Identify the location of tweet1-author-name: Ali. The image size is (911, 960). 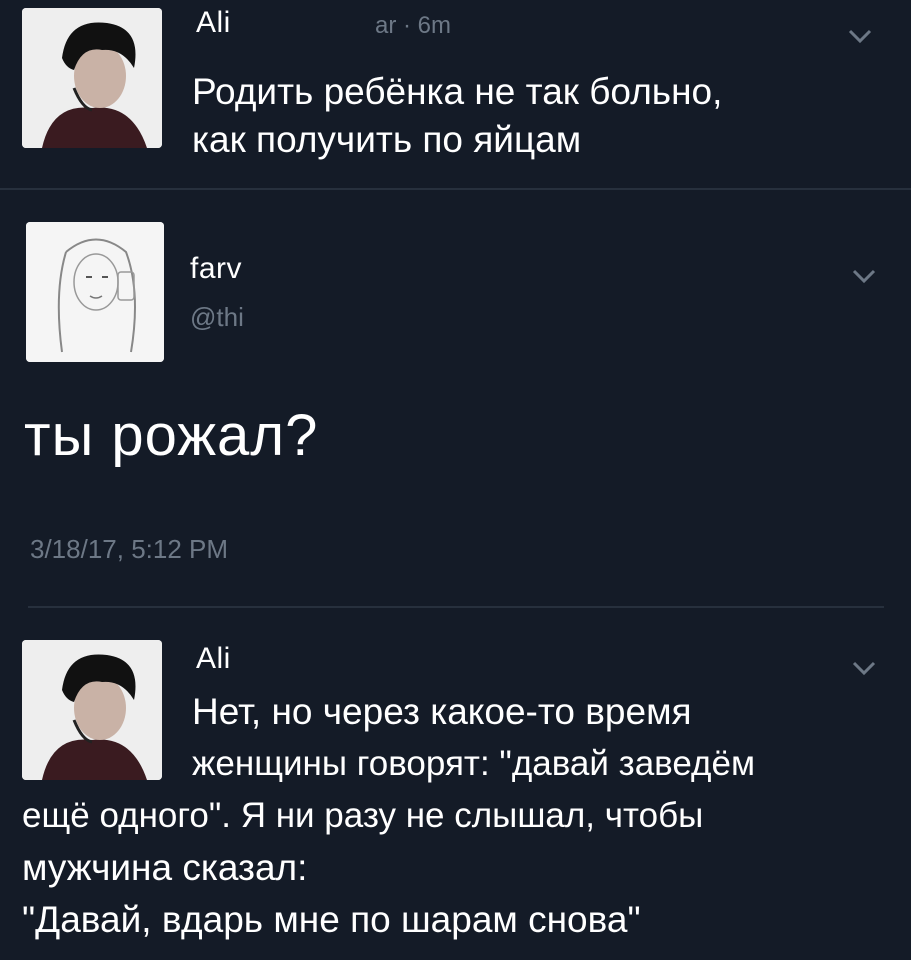
(213, 23).